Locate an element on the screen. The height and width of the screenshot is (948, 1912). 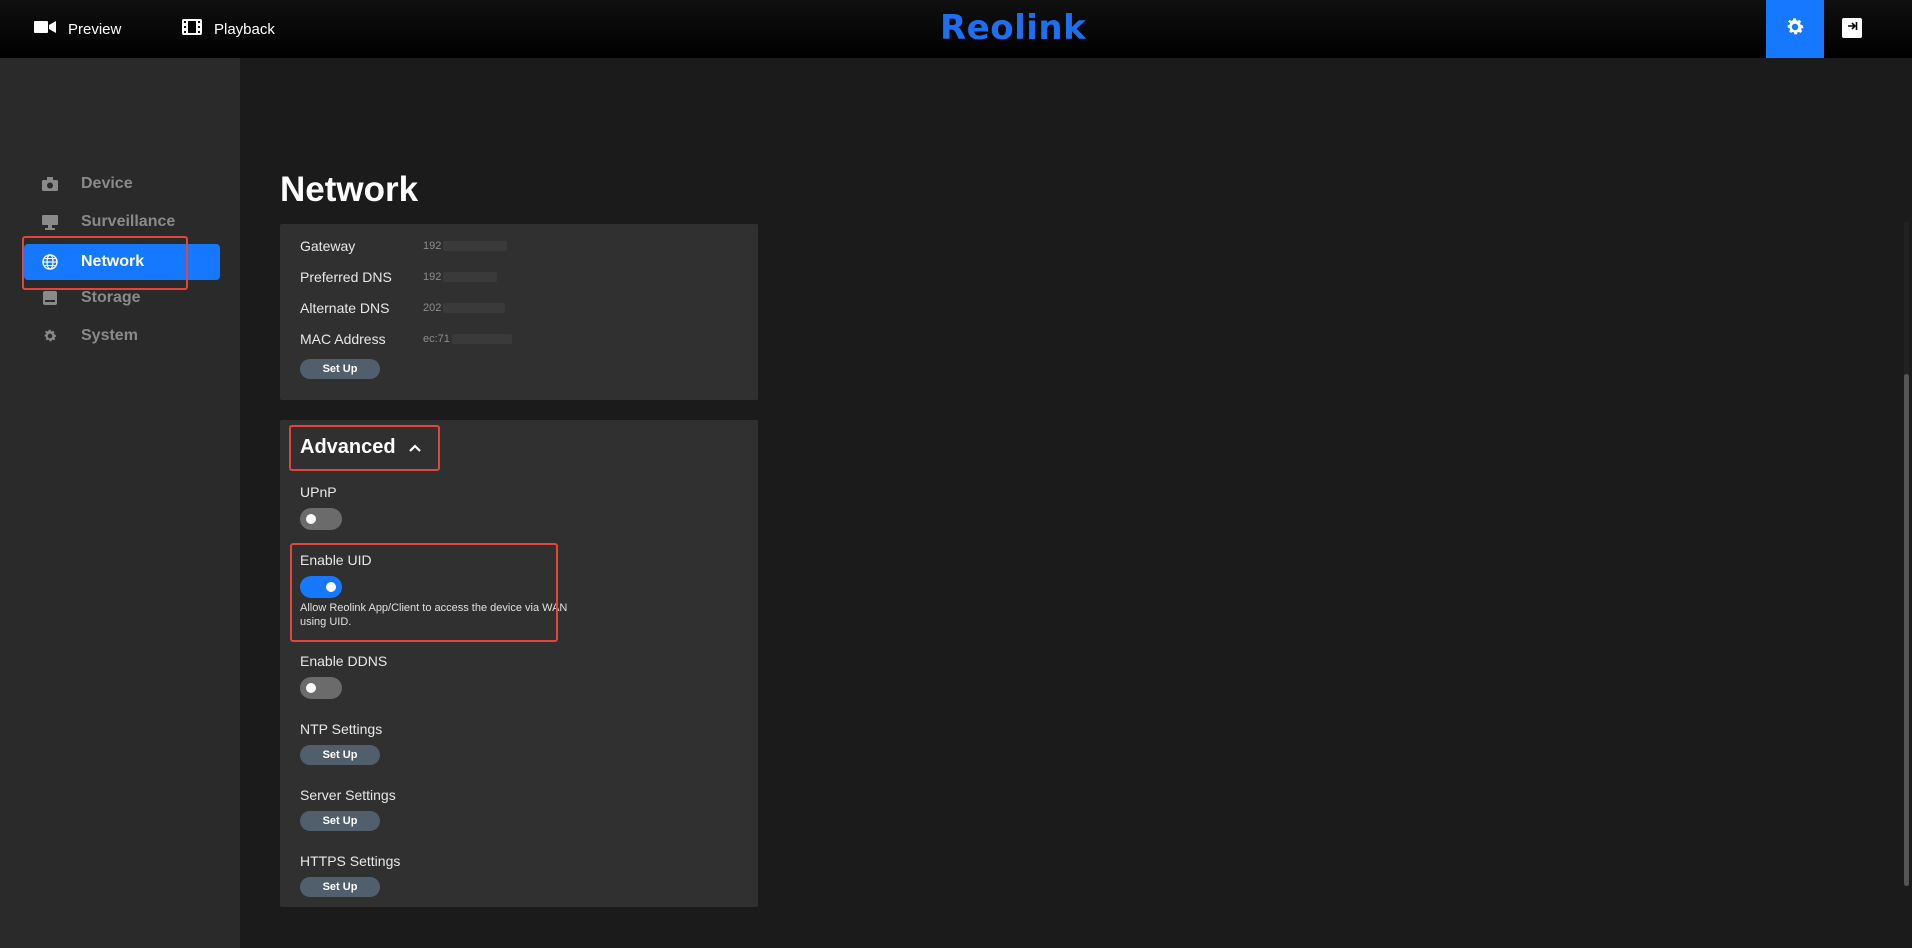
server-setup-button: Set Up is located at coordinates (340, 821).